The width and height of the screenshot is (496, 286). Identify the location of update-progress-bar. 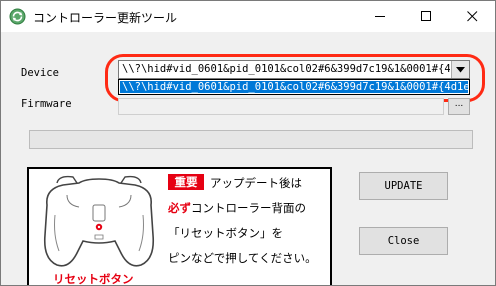
(251, 139).